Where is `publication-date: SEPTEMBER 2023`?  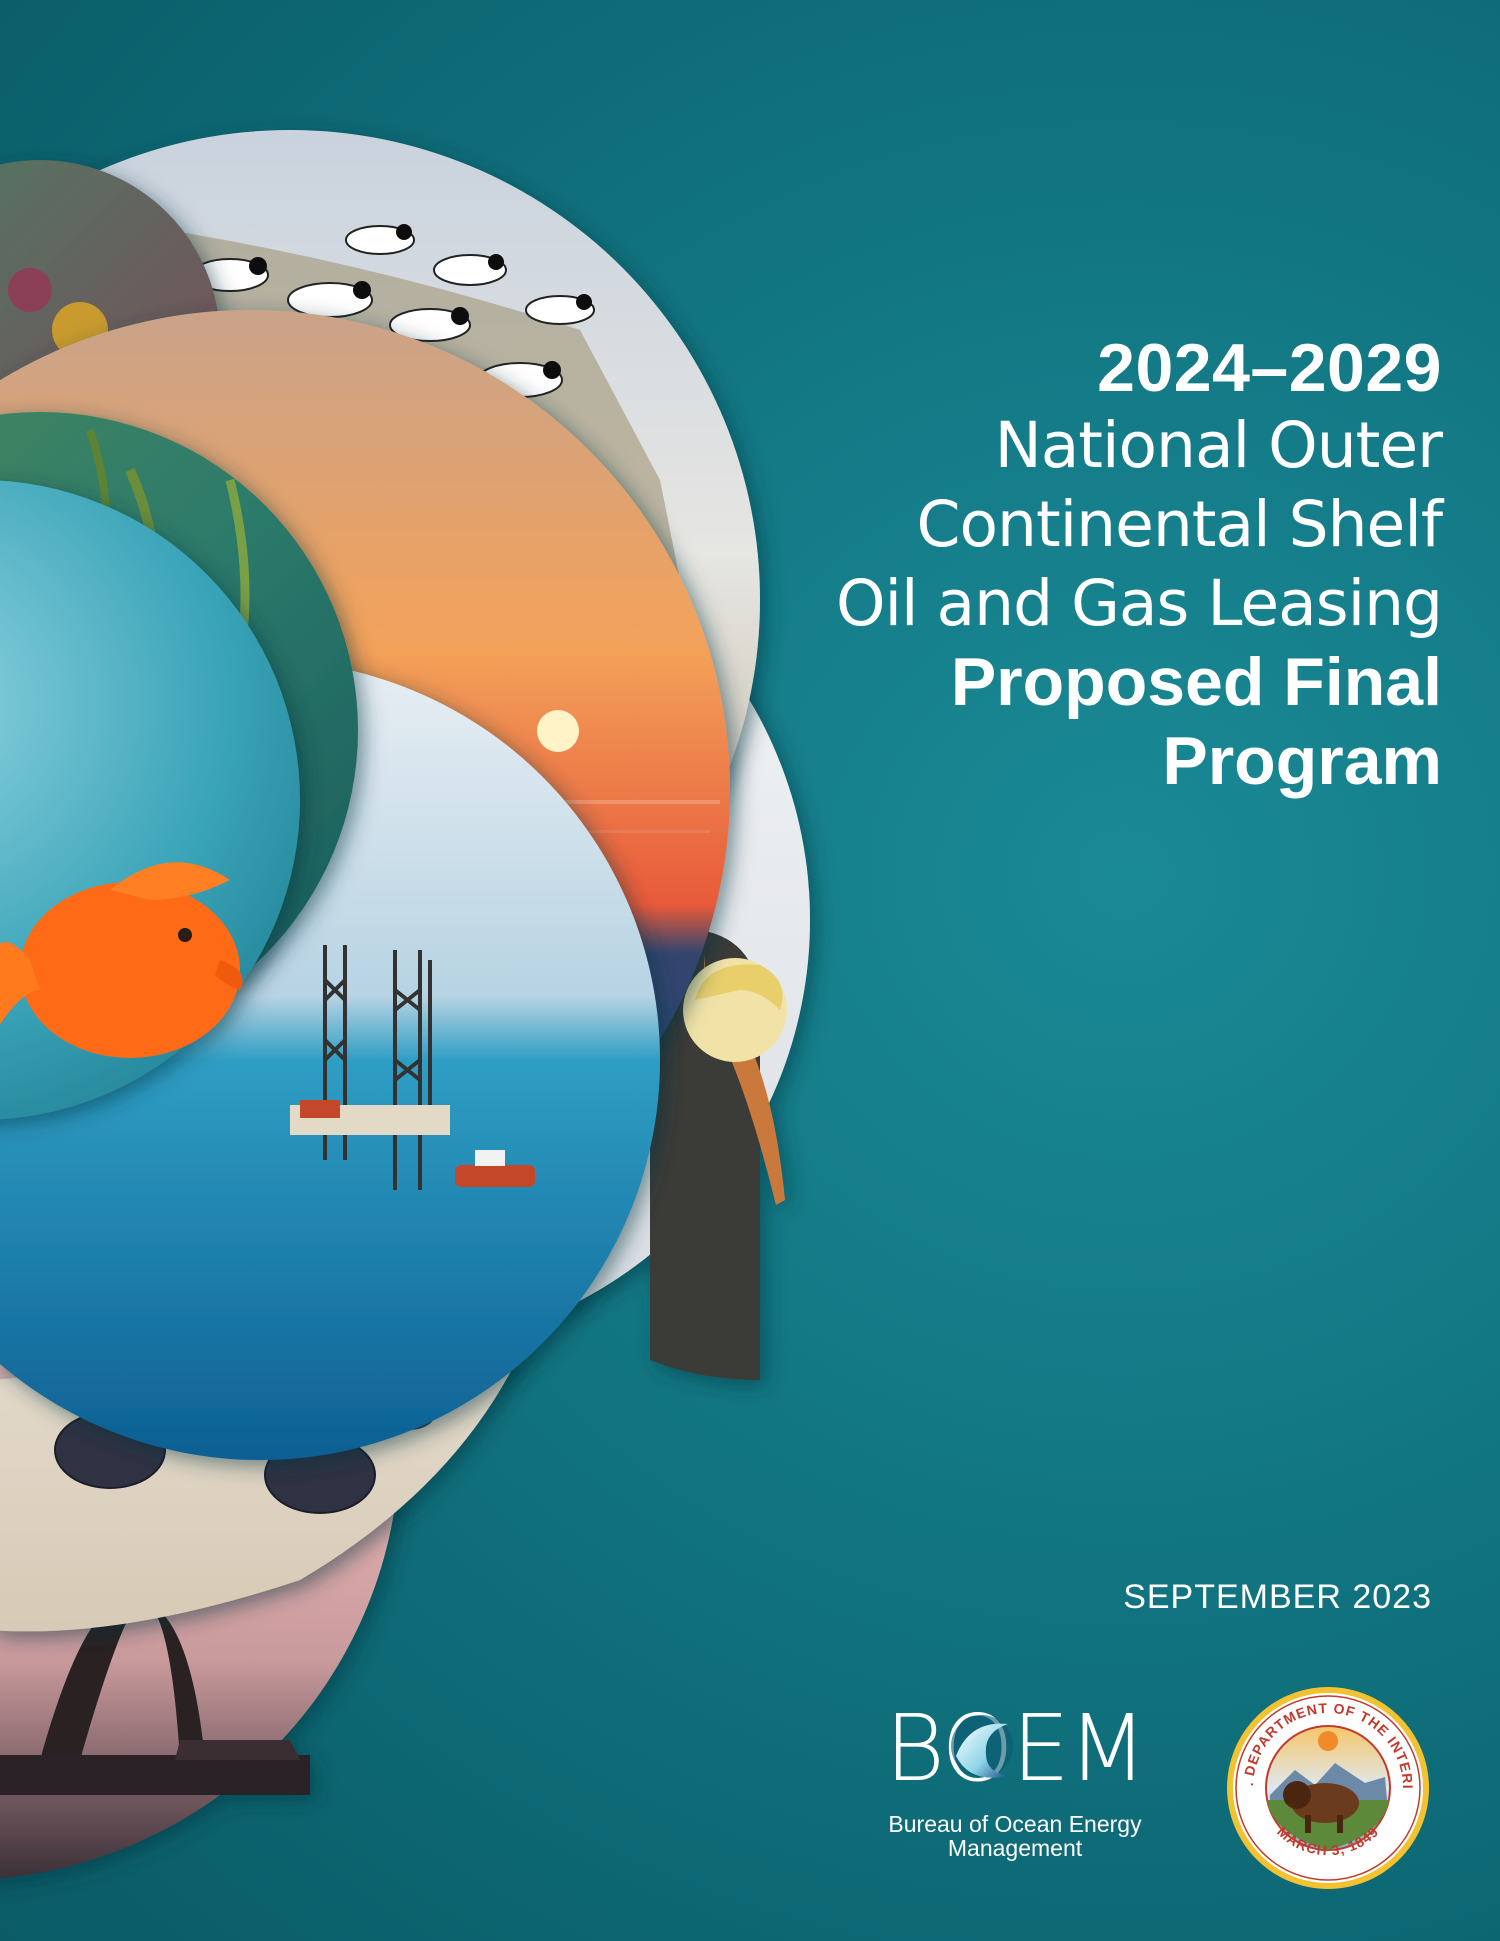 publication-date: SEPTEMBER 2023 is located at coordinates (1277, 1597).